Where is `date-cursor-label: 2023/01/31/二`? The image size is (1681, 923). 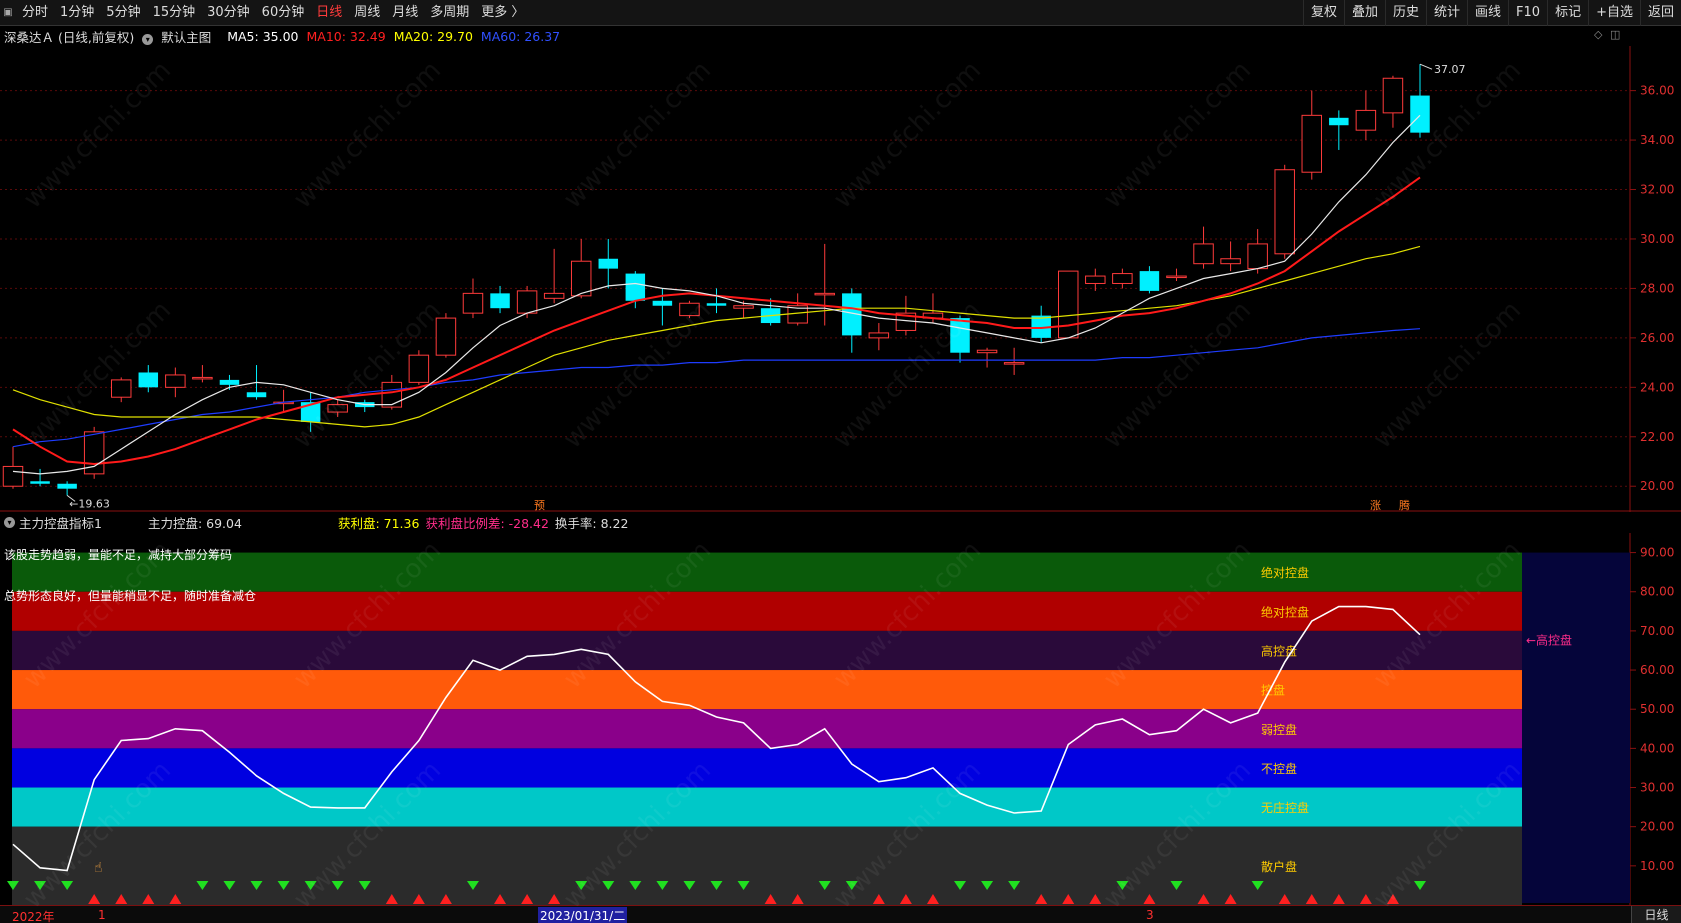
date-cursor-label: 2023/01/31/二 is located at coordinates (583, 915).